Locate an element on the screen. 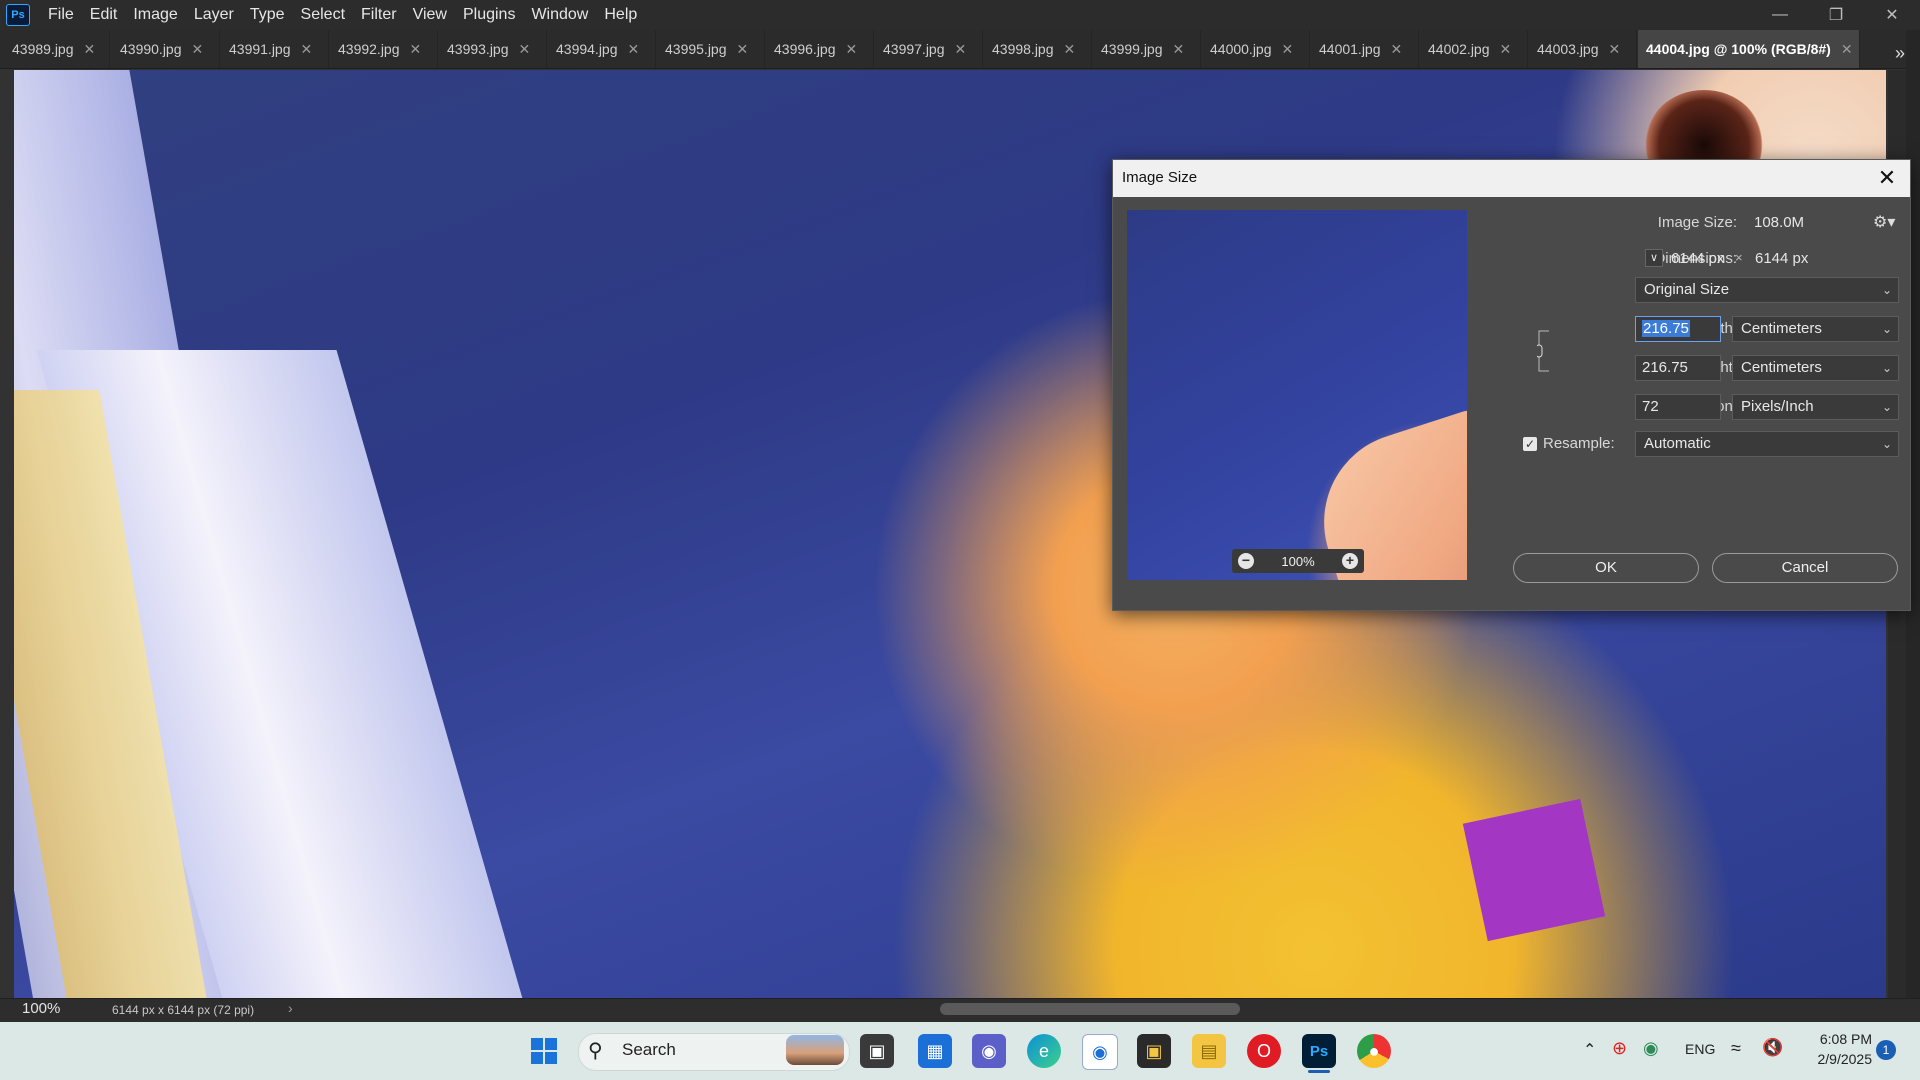  wifi-icon: ≈ is located at coordinates (1736, 1048).